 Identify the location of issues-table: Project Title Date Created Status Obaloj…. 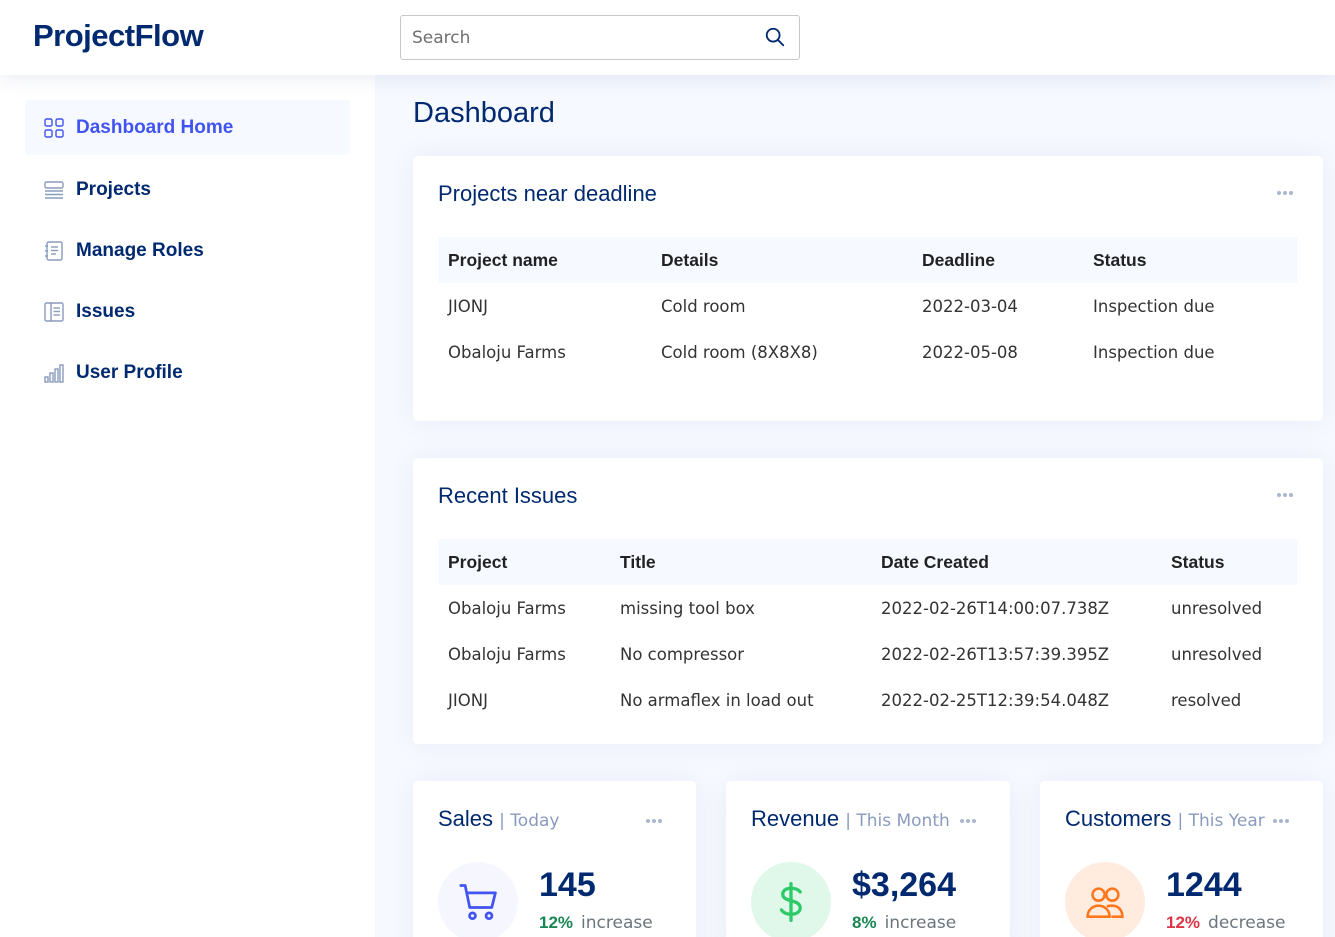
(868, 631).